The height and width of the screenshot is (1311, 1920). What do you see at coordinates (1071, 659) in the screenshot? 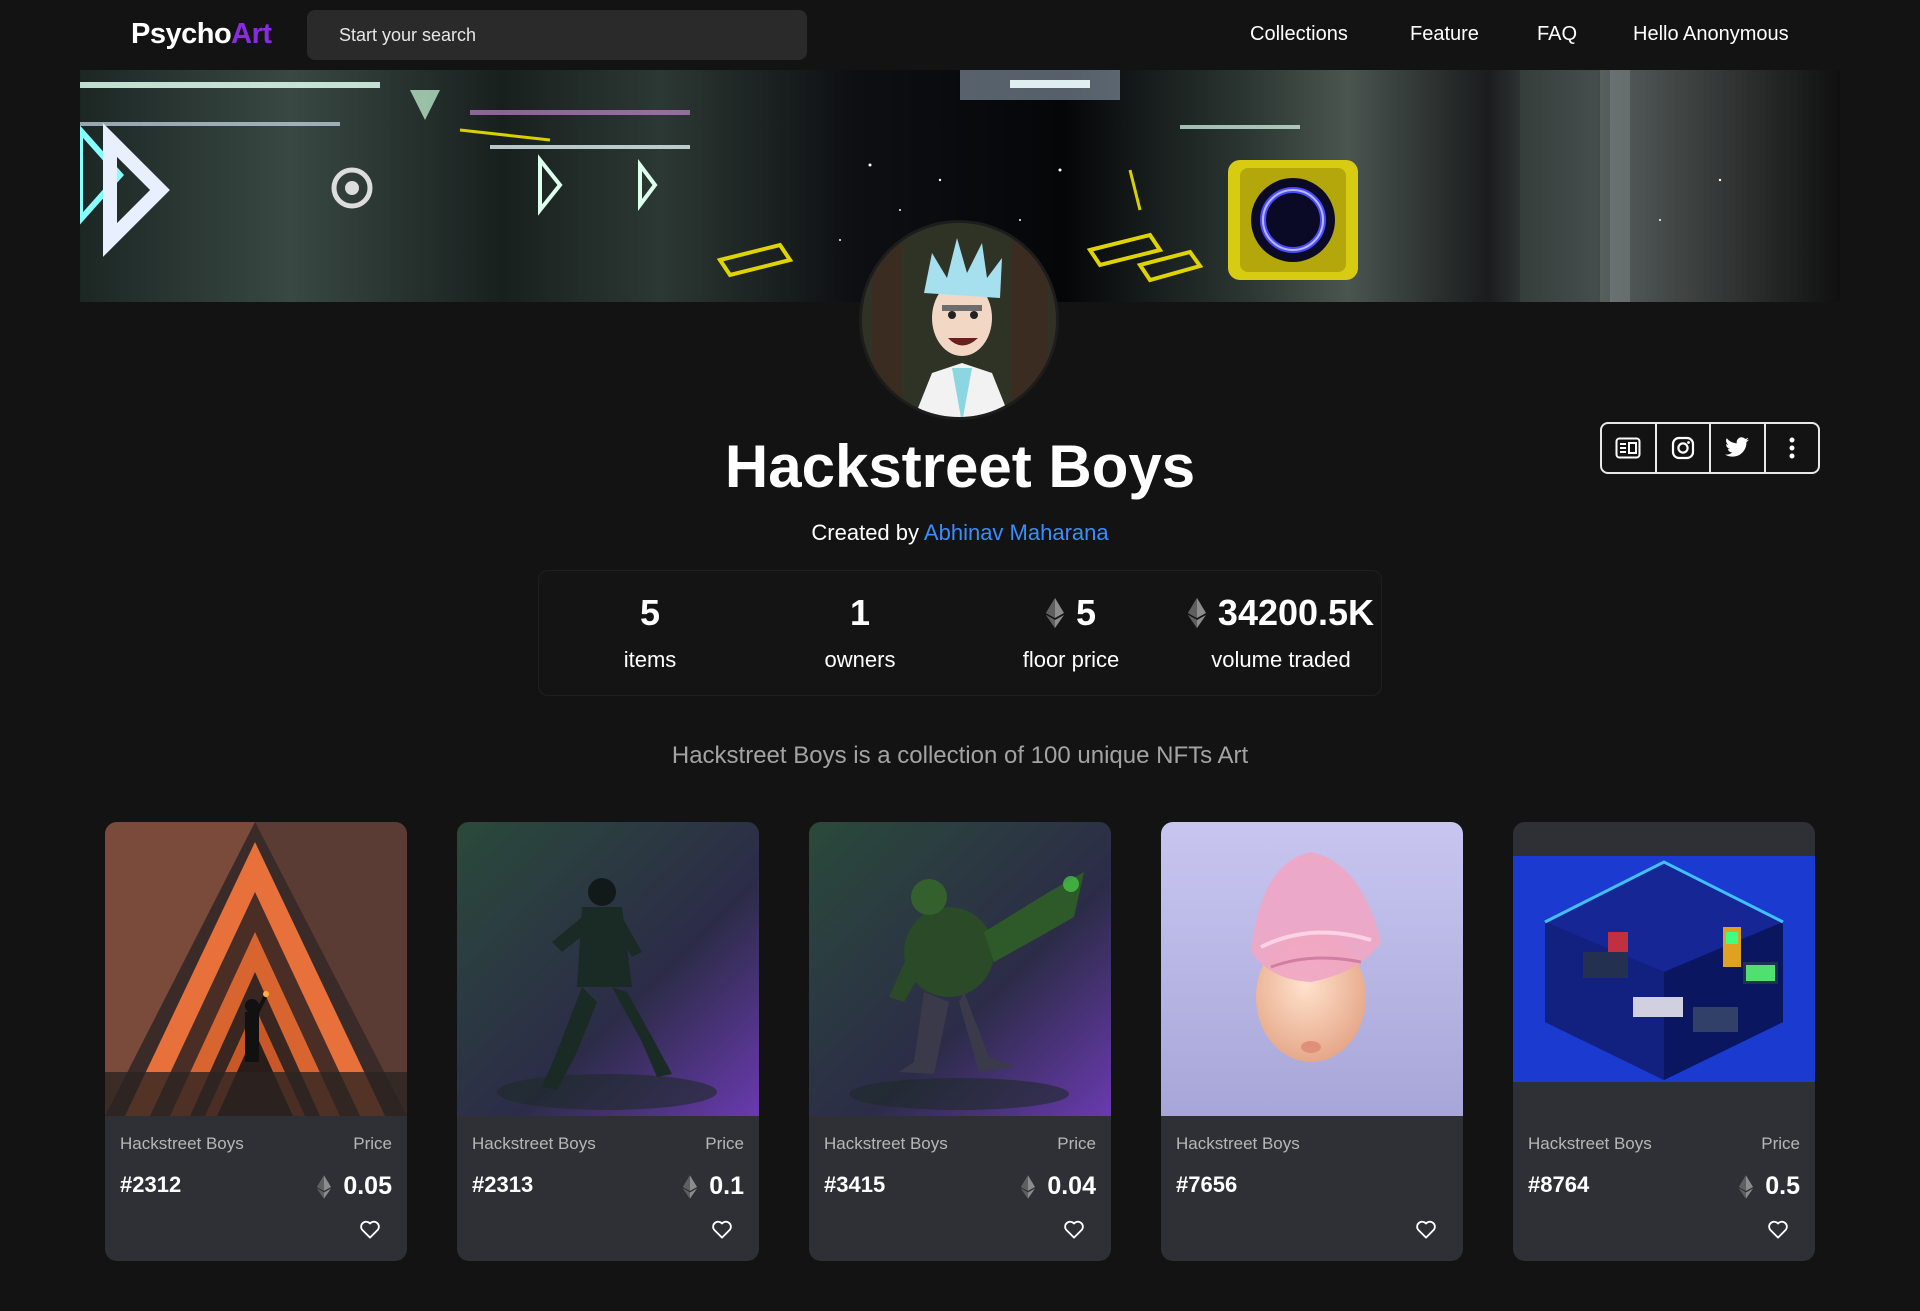
I see `stat-label: floor price` at bounding box center [1071, 659].